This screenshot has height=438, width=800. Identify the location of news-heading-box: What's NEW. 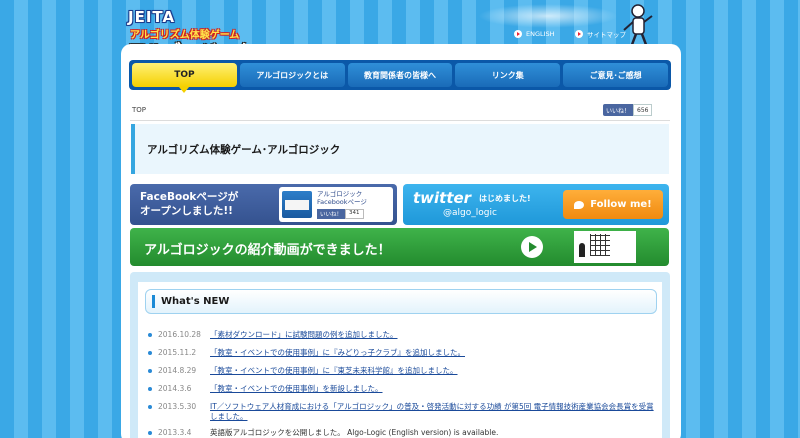
(401, 301).